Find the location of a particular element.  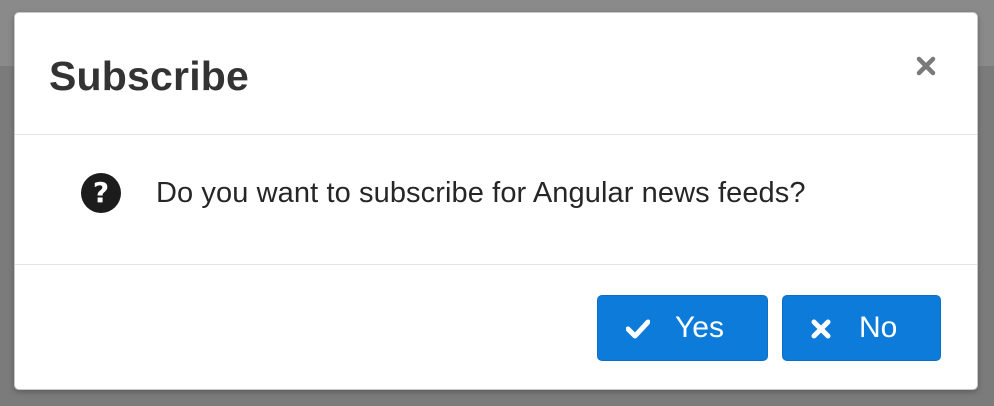

close-icon is located at coordinates (926, 66).